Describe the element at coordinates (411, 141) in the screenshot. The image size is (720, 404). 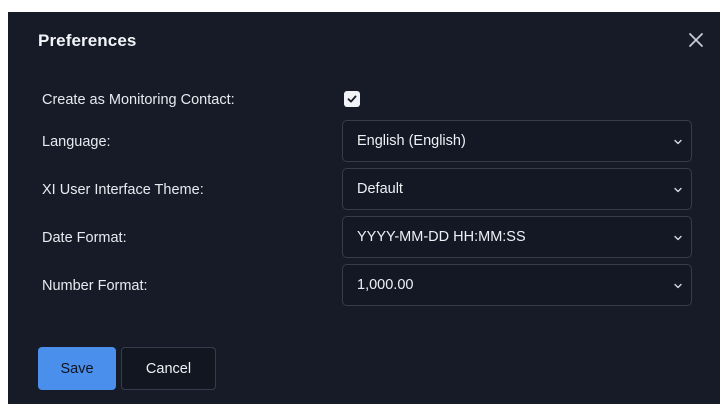
I see `language-select-value: English (English)` at that location.